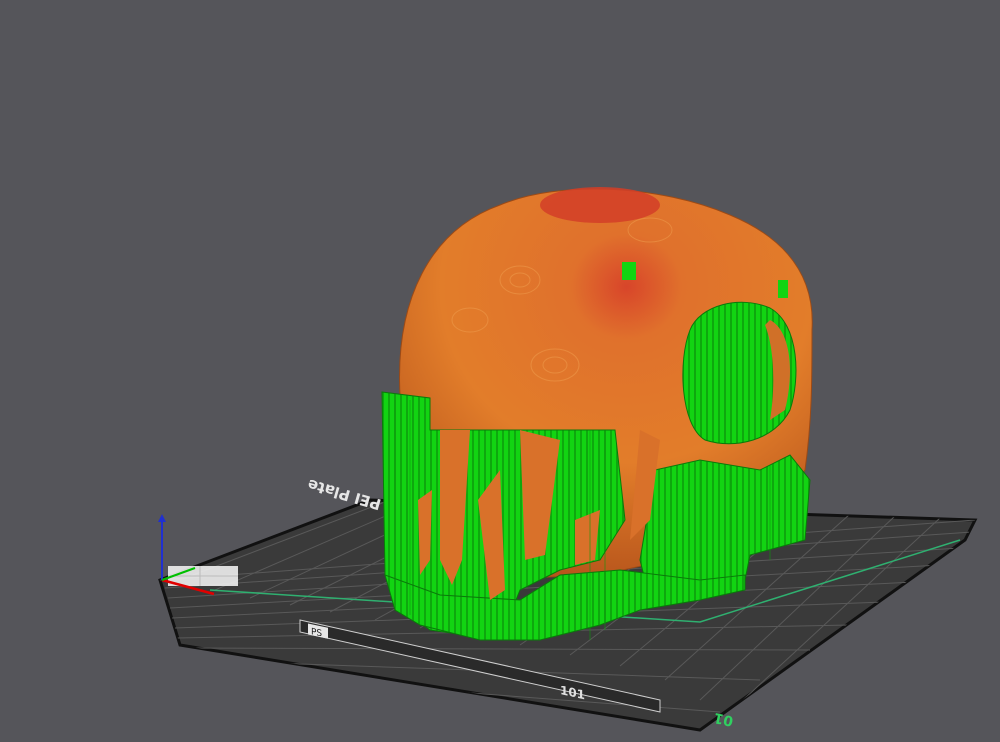  I want to click on plate-label: PEI Plate, so click(344, 494).